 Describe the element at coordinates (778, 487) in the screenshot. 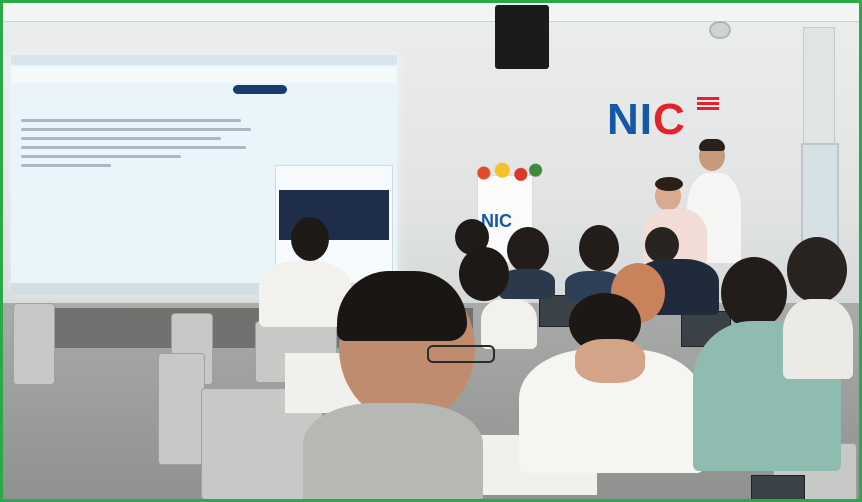

I see `laptop` at that location.